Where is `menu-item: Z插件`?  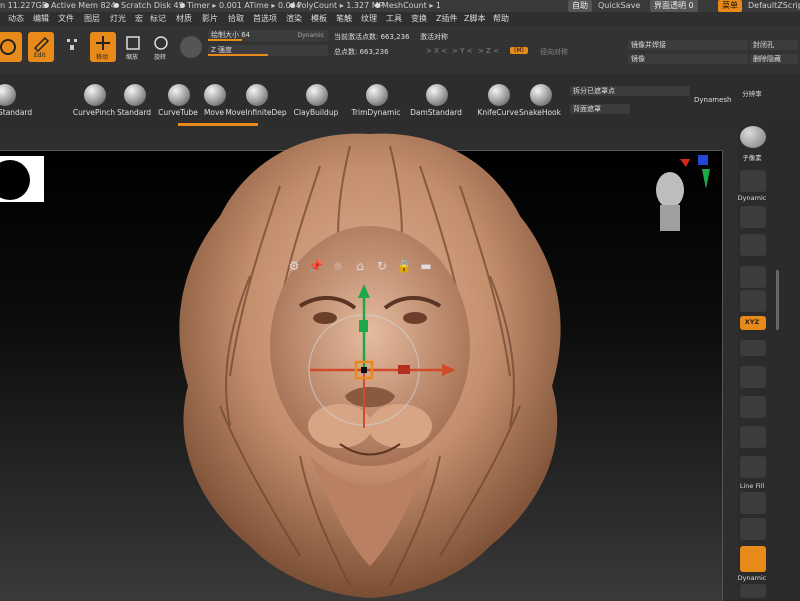 menu-item: Z插件 is located at coordinates (446, 19).